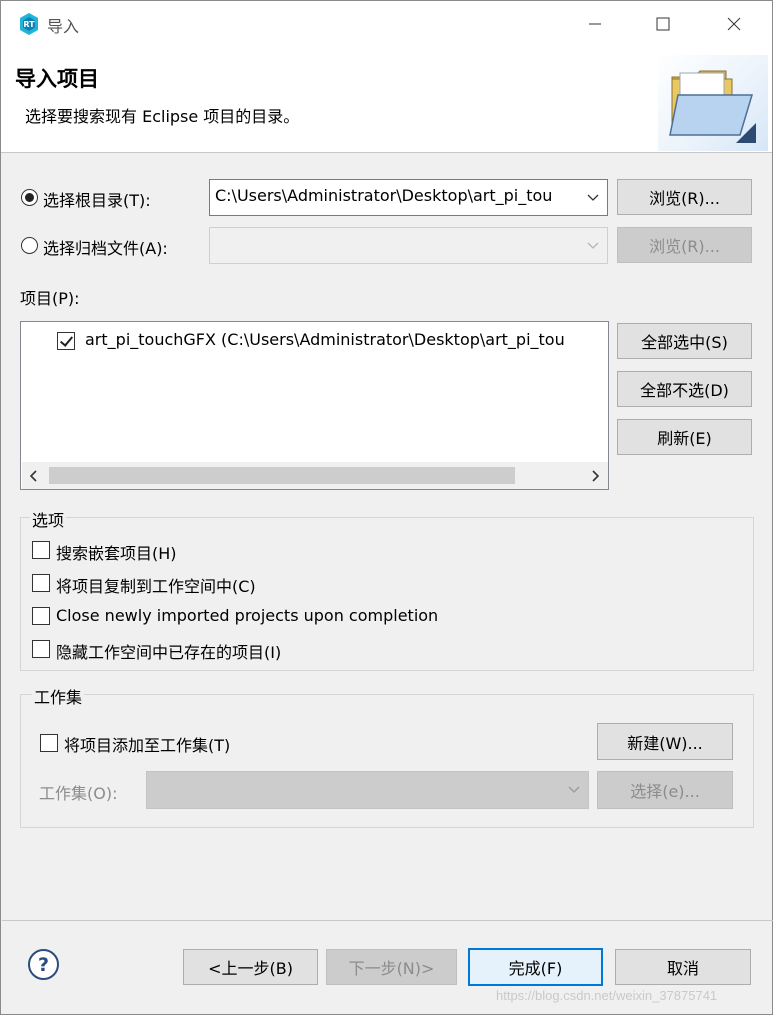 The width and height of the screenshot is (773, 1015). I want to click on minimize-icon, so click(595, 24).